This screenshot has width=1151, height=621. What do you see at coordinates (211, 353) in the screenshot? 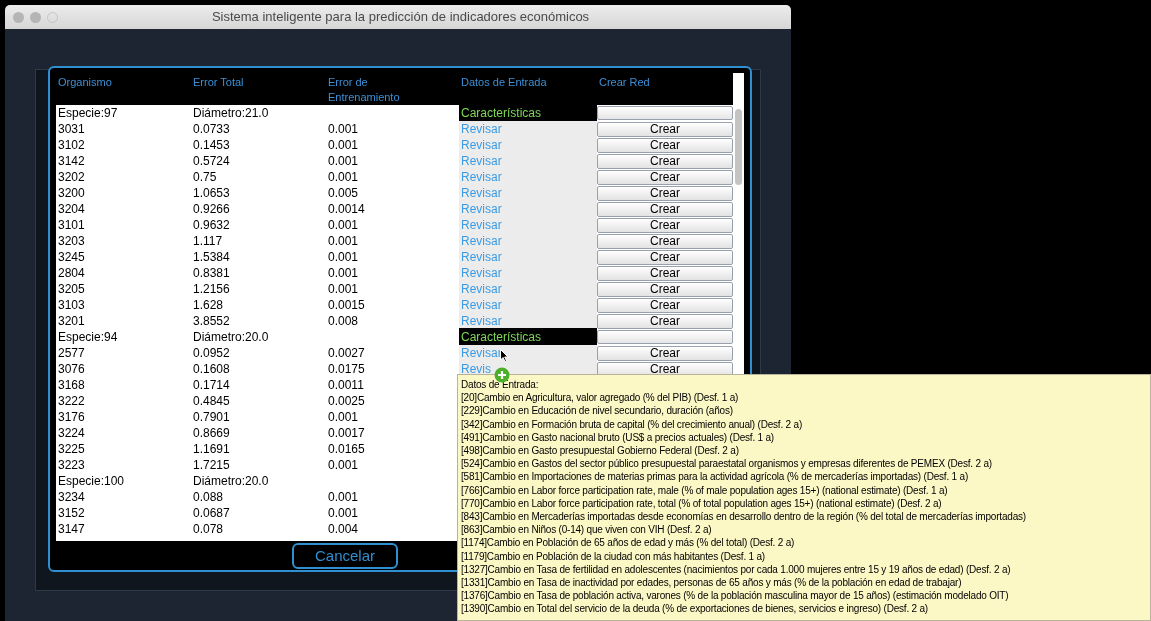
I see `error-total-cell-text: 0.0952` at bounding box center [211, 353].